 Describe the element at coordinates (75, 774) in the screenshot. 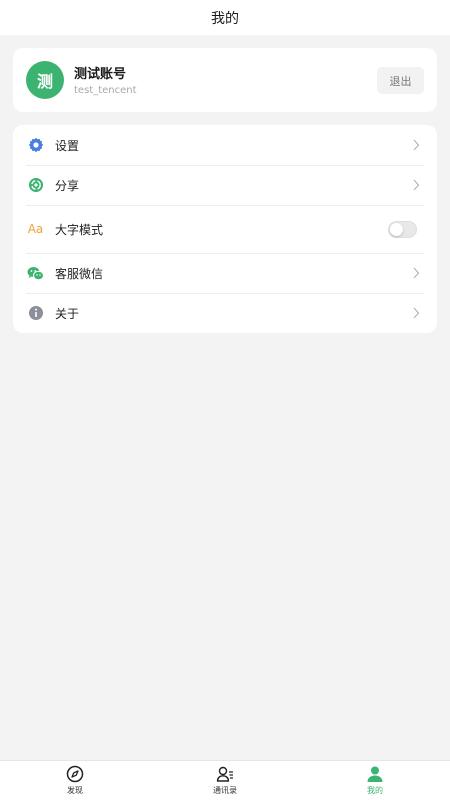

I see `compass-icon` at that location.